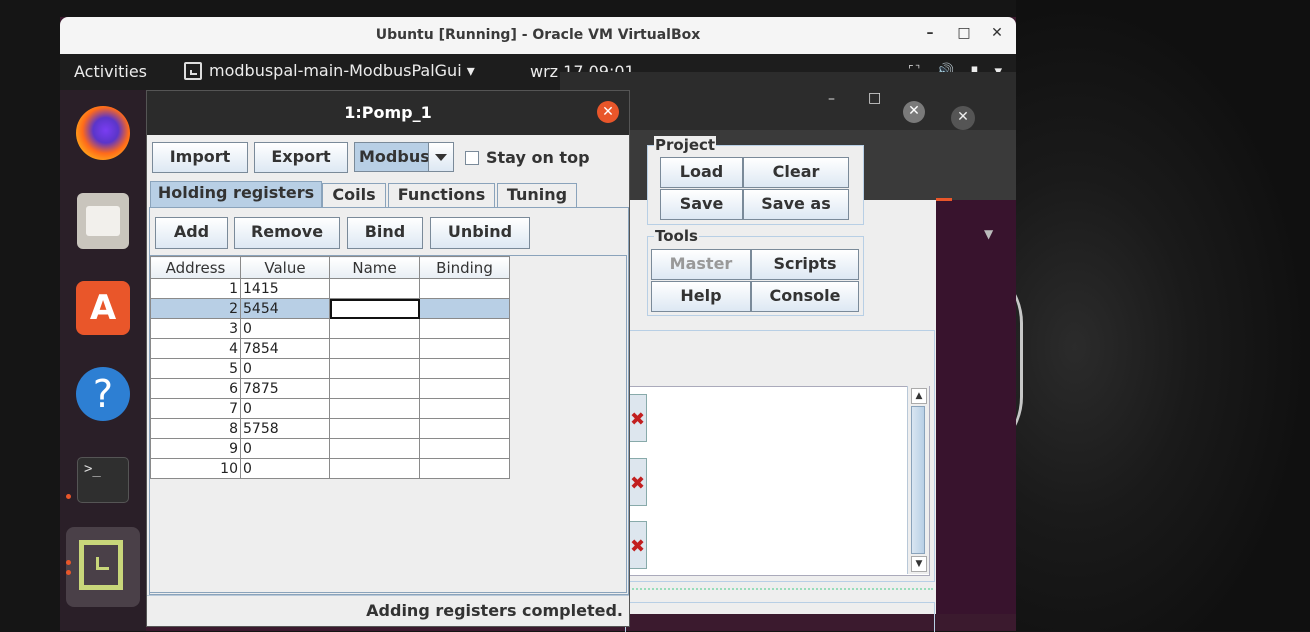  What do you see at coordinates (329, 70) in the screenshot?
I see `app-menu: modbuspal-main-ModbusPalGui ▾` at bounding box center [329, 70].